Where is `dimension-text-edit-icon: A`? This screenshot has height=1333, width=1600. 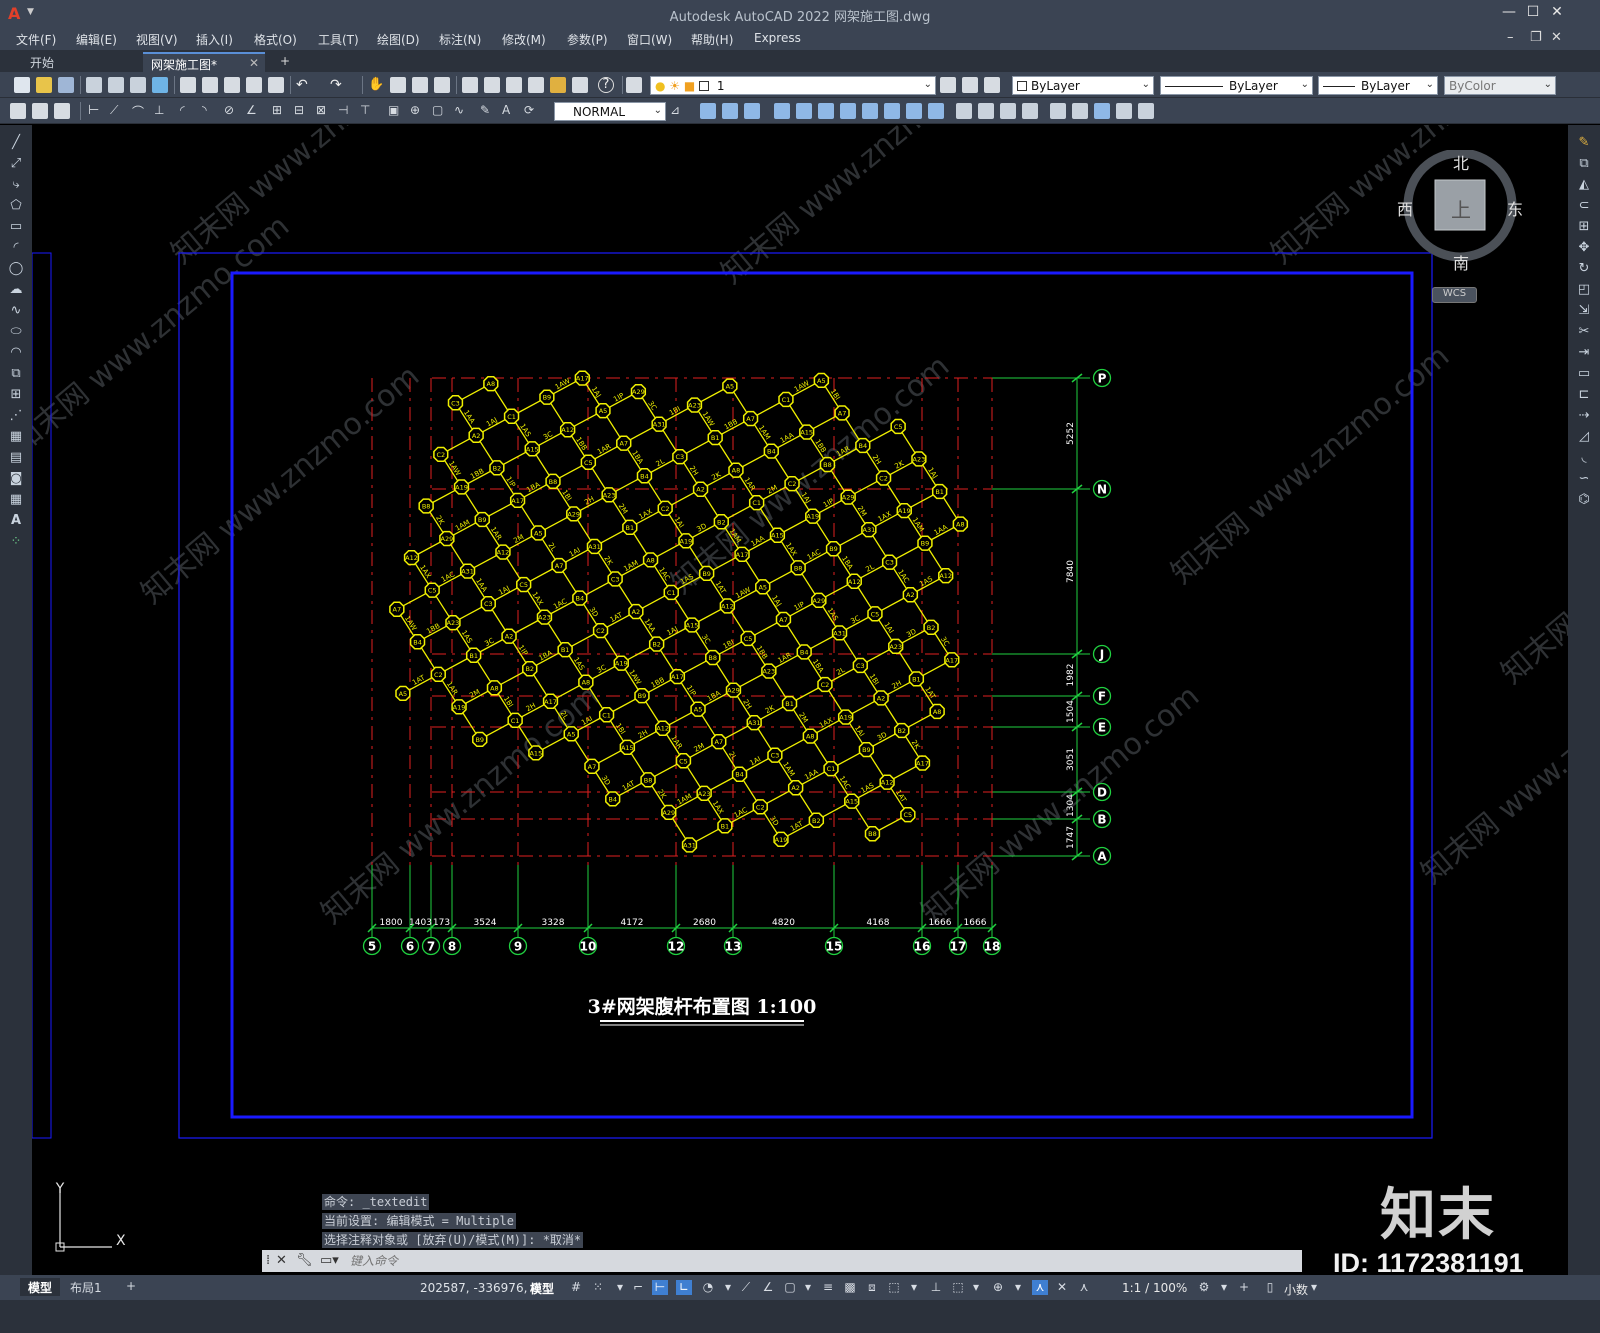 dimension-text-edit-icon: A is located at coordinates (510, 111).